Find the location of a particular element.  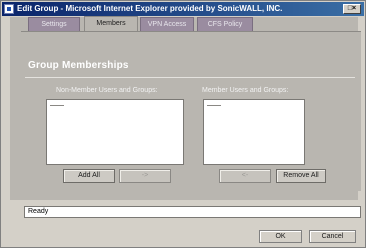

move-to-members-button: -> is located at coordinates (145, 176).